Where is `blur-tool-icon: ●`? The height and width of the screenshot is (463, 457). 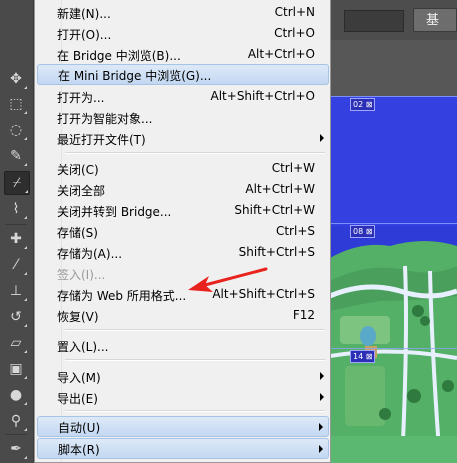
blur-tool-icon: ● is located at coordinates (16, 395).